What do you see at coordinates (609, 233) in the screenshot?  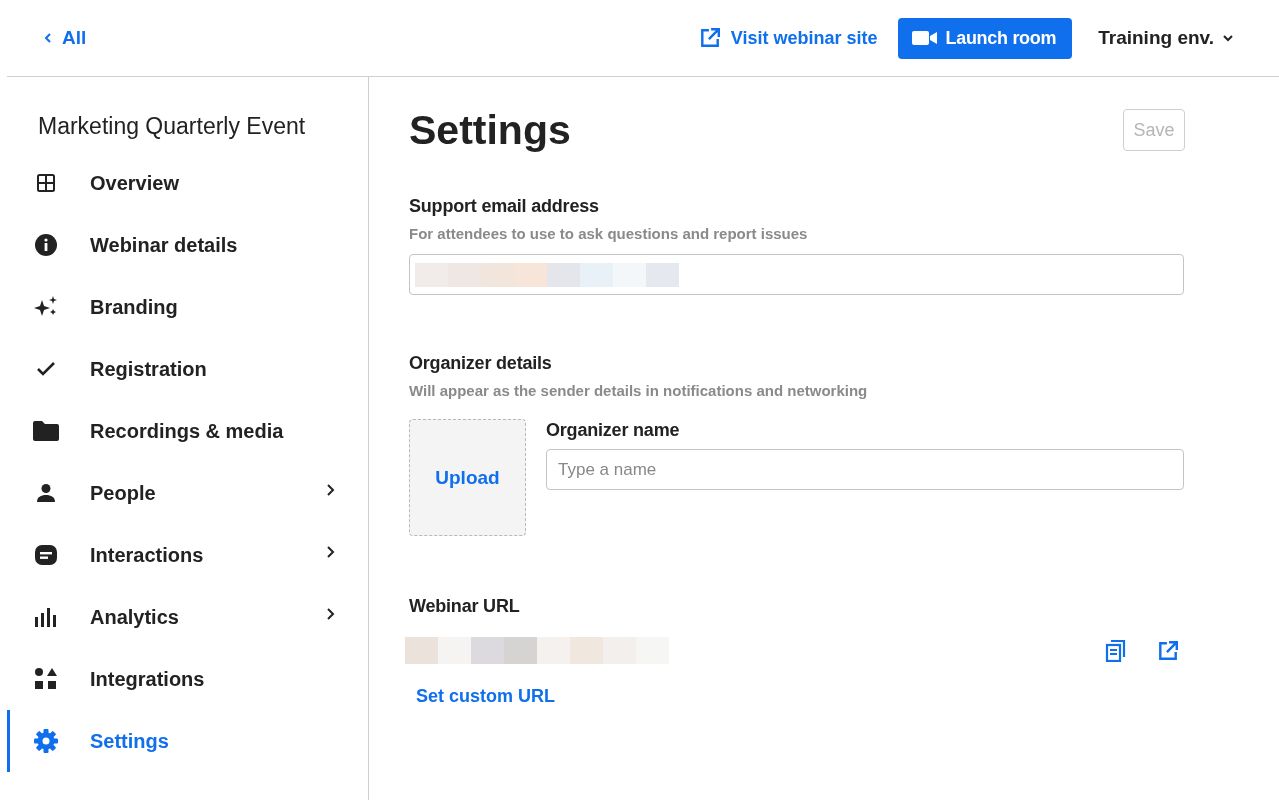 I see `section-hint: For attendees to use to ask questions and report issues` at bounding box center [609, 233].